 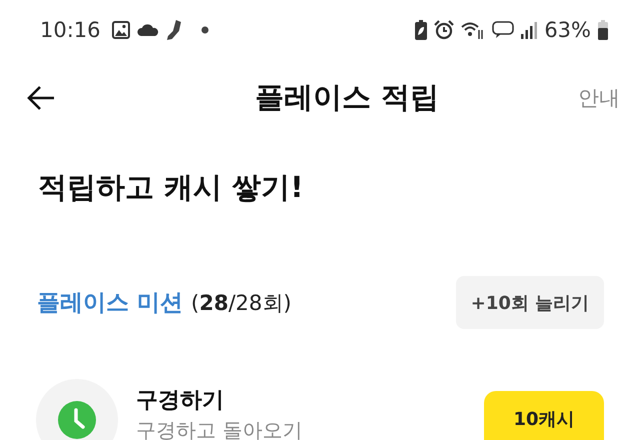 I want to click on alarm-icon, so click(x=444, y=30).